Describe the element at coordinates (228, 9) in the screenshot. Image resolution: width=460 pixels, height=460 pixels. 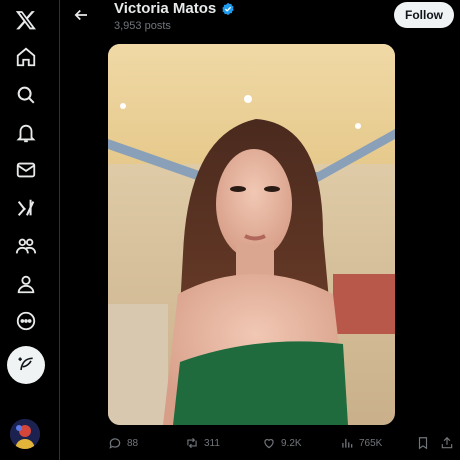
I see `verified-badge-icon` at that location.